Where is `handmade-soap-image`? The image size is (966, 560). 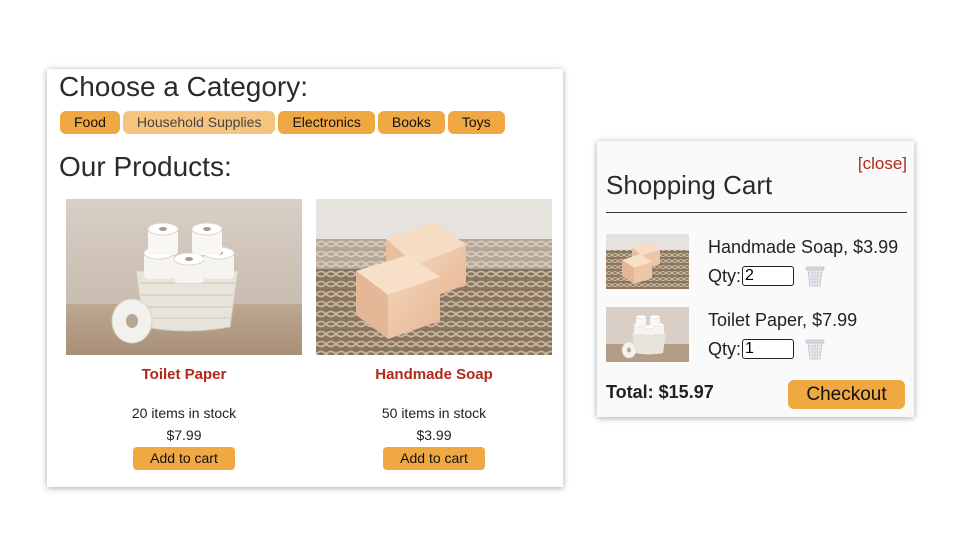
handmade-soap-image is located at coordinates (434, 277).